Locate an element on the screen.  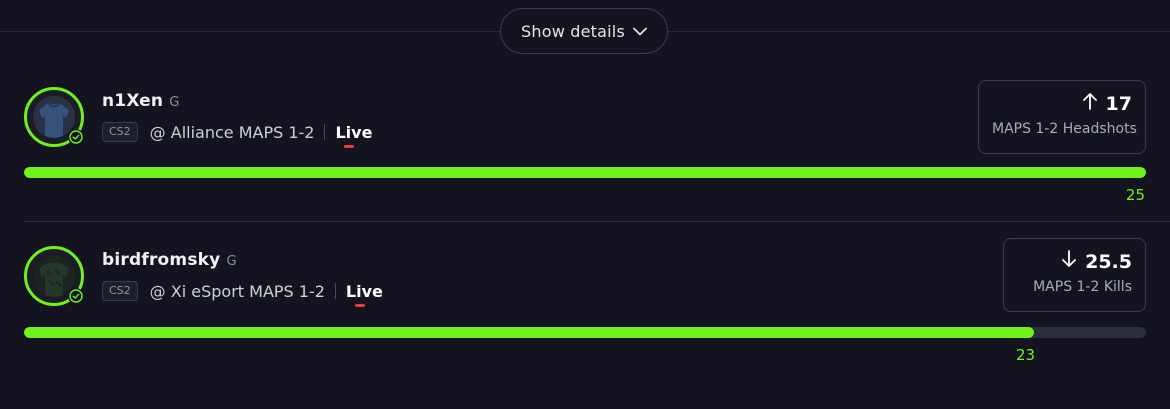
chevron-down-icon is located at coordinates (640, 31).